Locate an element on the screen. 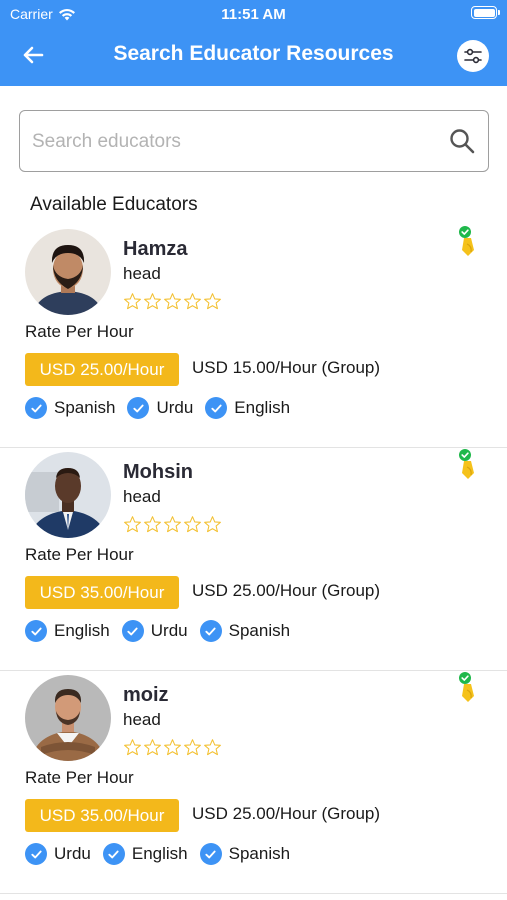 The image size is (507, 900). language-list: Spanish Urdu English is located at coordinates (157, 408).